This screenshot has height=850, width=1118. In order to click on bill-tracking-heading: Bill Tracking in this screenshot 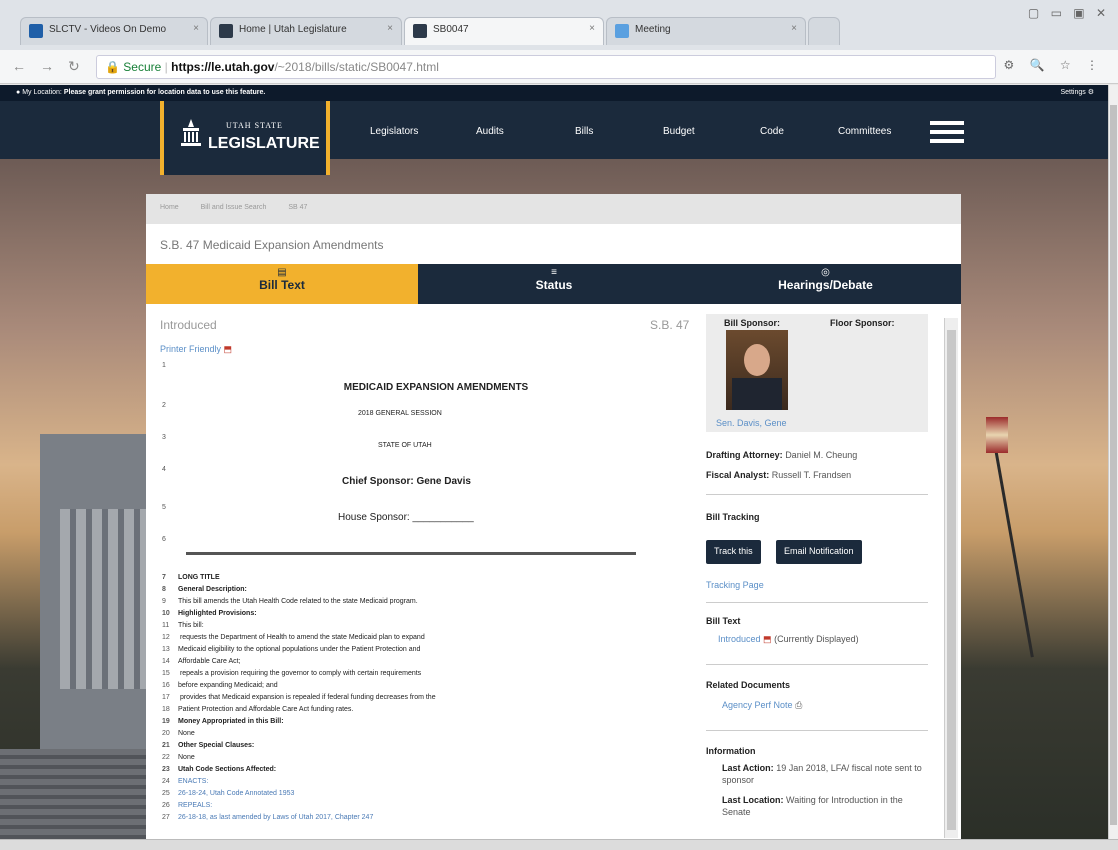, I will do `click(733, 517)`.